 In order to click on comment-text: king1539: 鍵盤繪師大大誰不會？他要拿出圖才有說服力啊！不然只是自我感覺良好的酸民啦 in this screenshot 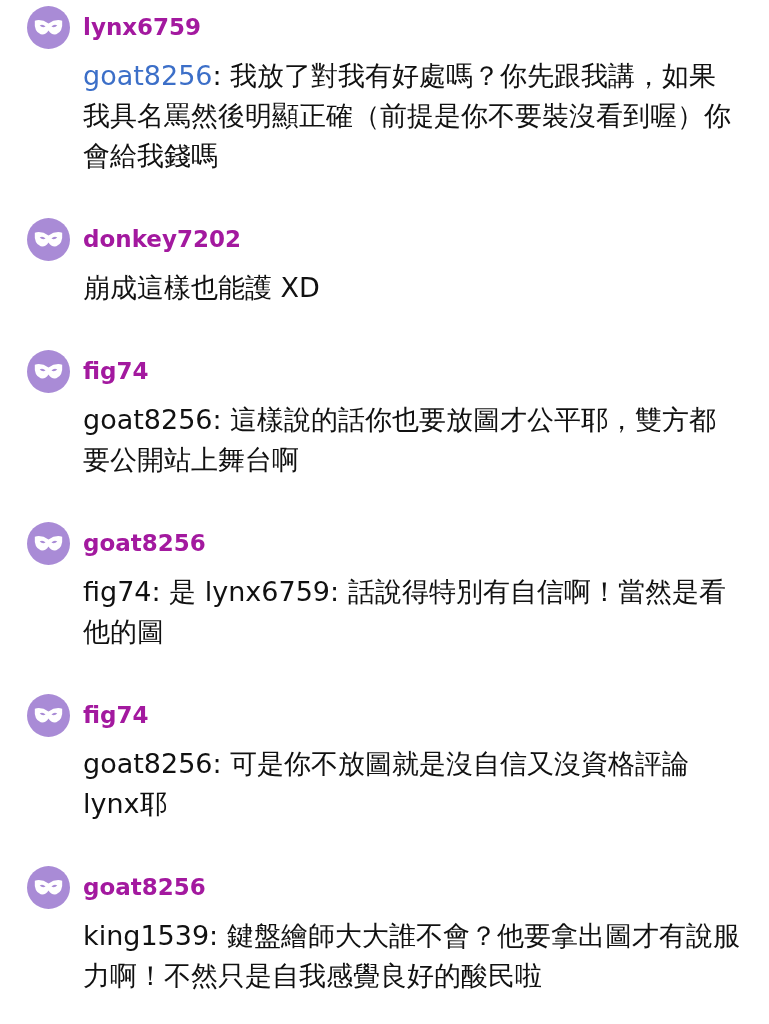, I will do `click(412, 956)`.